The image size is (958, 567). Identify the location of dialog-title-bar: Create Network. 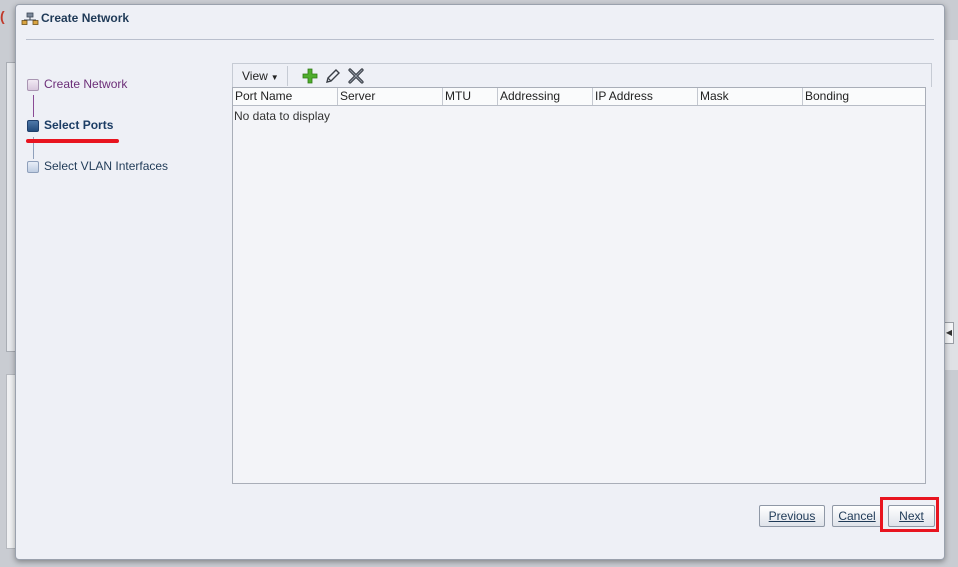
(480, 20).